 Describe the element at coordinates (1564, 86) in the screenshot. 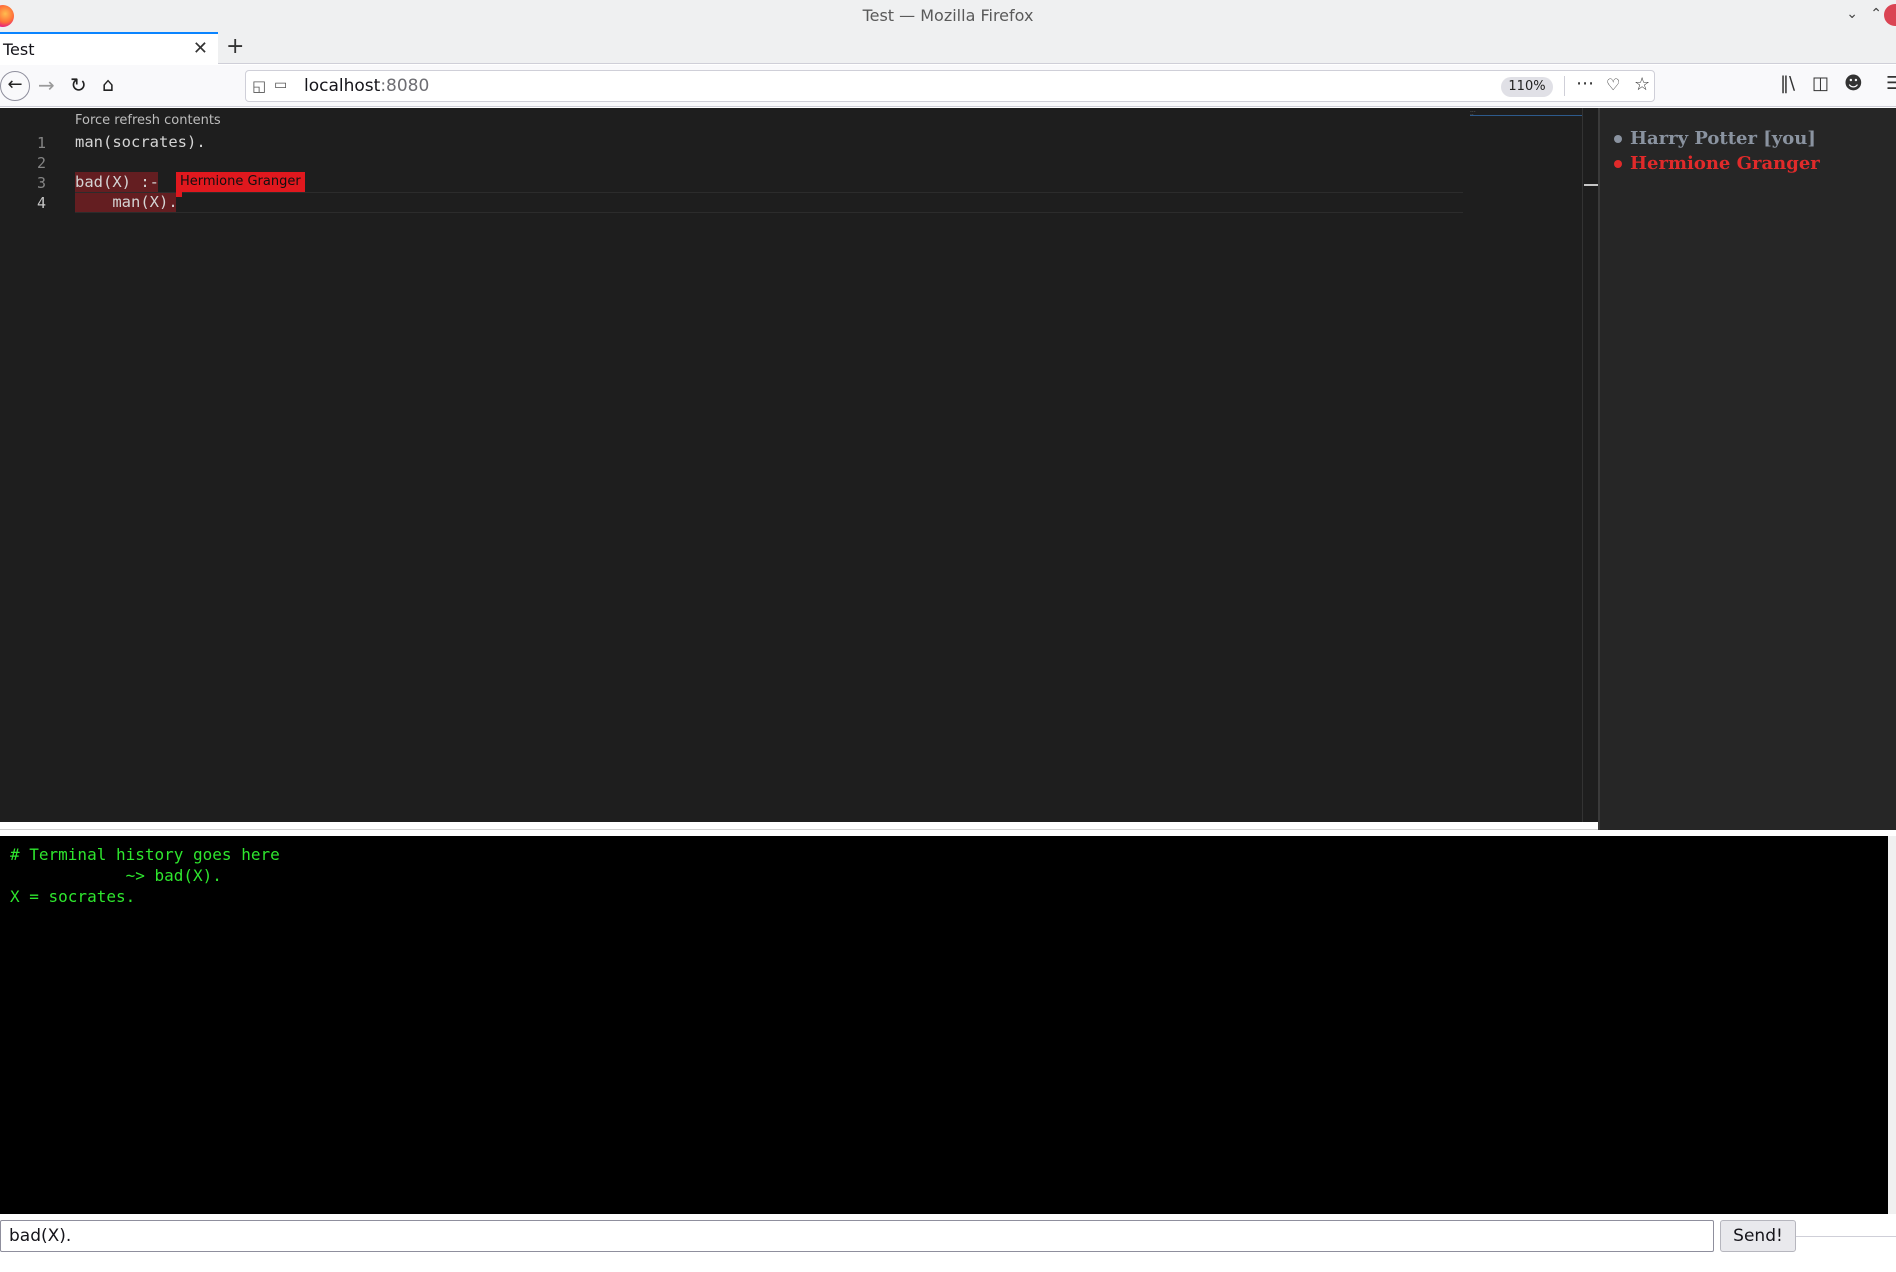

I see `url-separator` at that location.